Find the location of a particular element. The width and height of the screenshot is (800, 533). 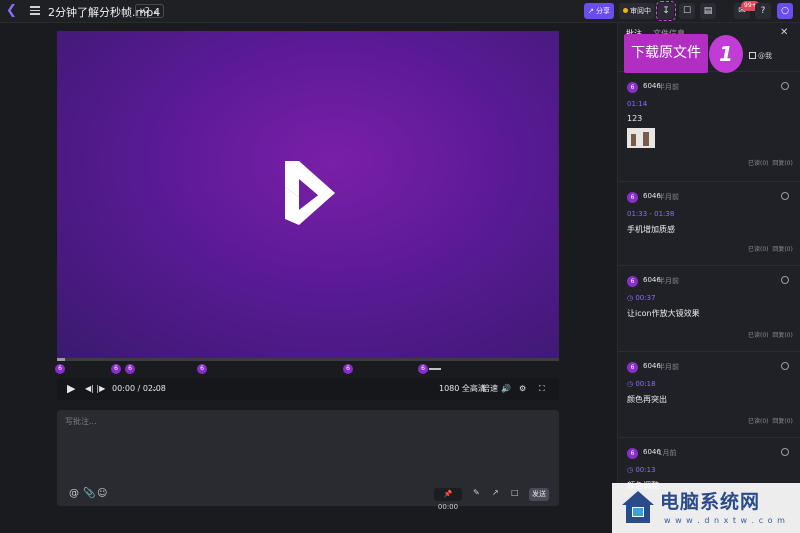

attachment-icon: 📎 is located at coordinates (89, 493).